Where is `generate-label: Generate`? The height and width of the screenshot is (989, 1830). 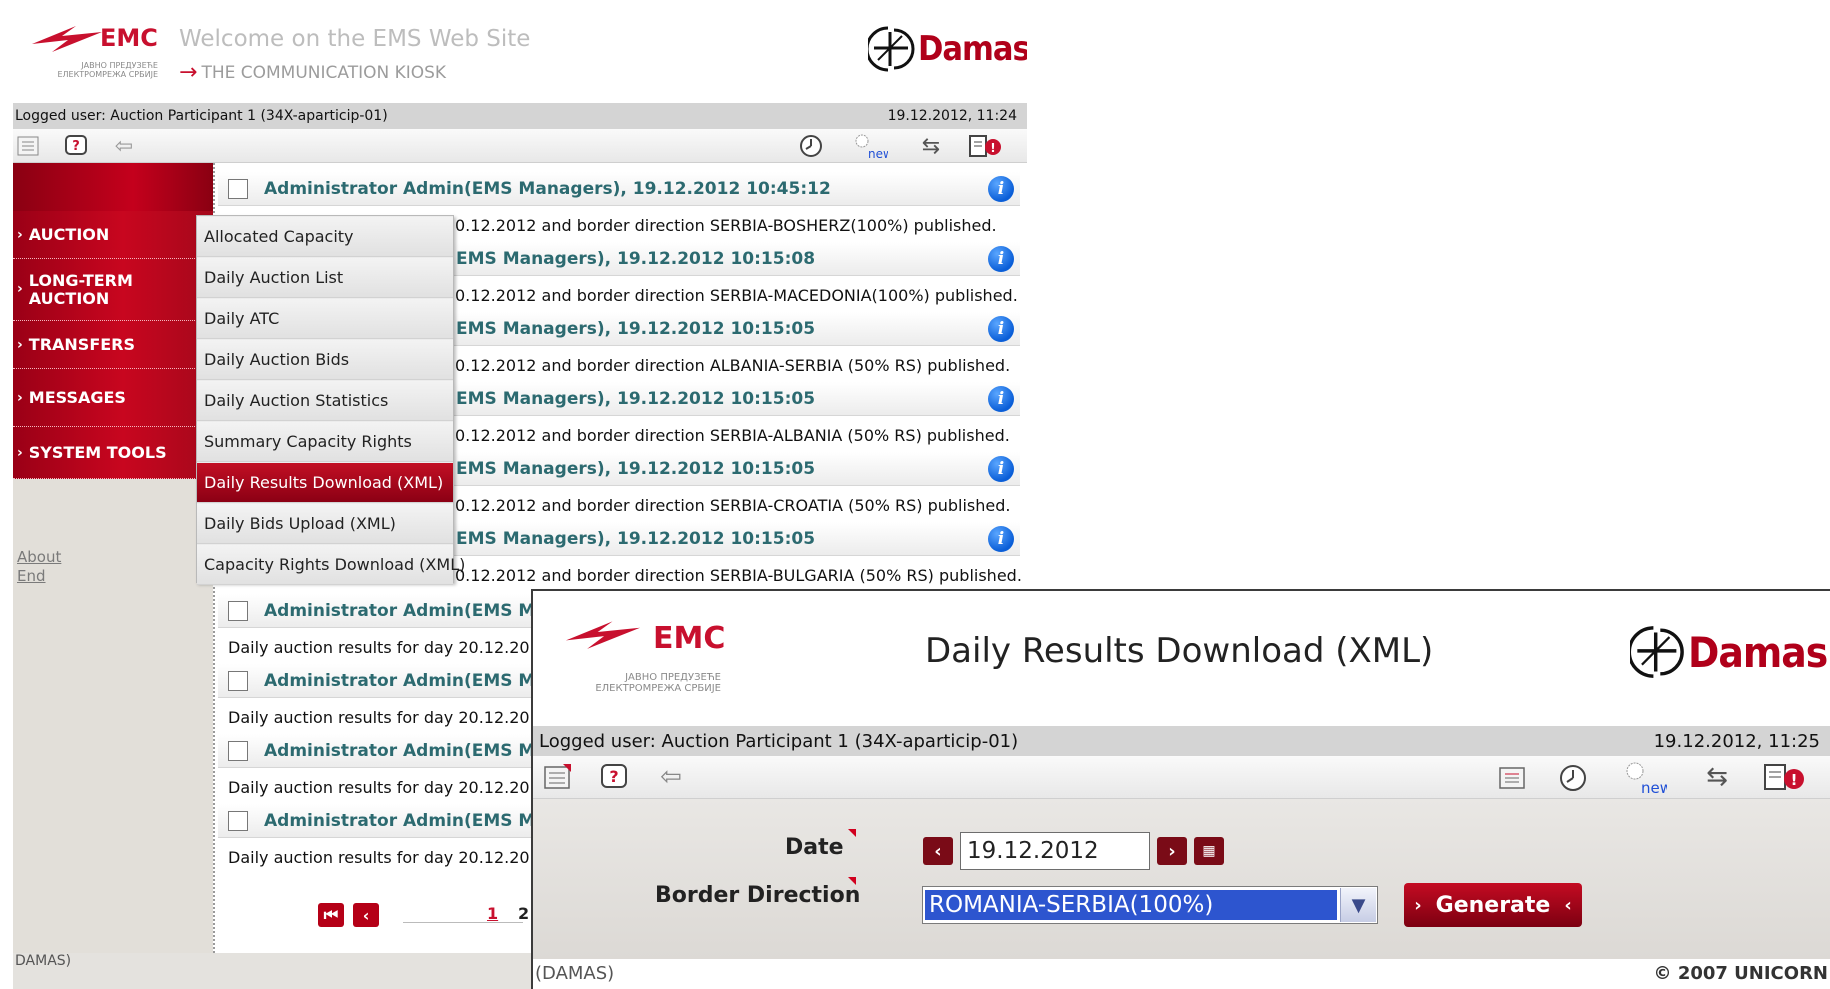 generate-label: Generate is located at coordinates (1493, 905).